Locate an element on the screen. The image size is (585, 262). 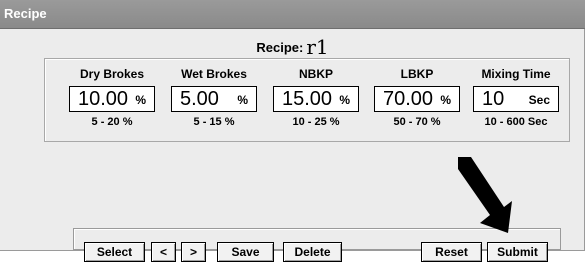
field-unit: Sec is located at coordinates (539, 100).